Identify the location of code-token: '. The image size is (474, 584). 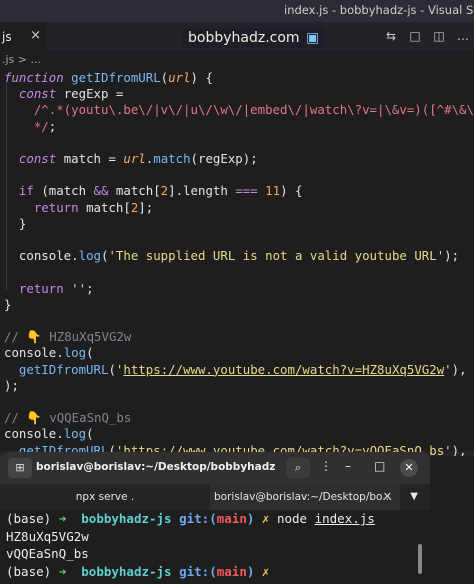
(448, 449).